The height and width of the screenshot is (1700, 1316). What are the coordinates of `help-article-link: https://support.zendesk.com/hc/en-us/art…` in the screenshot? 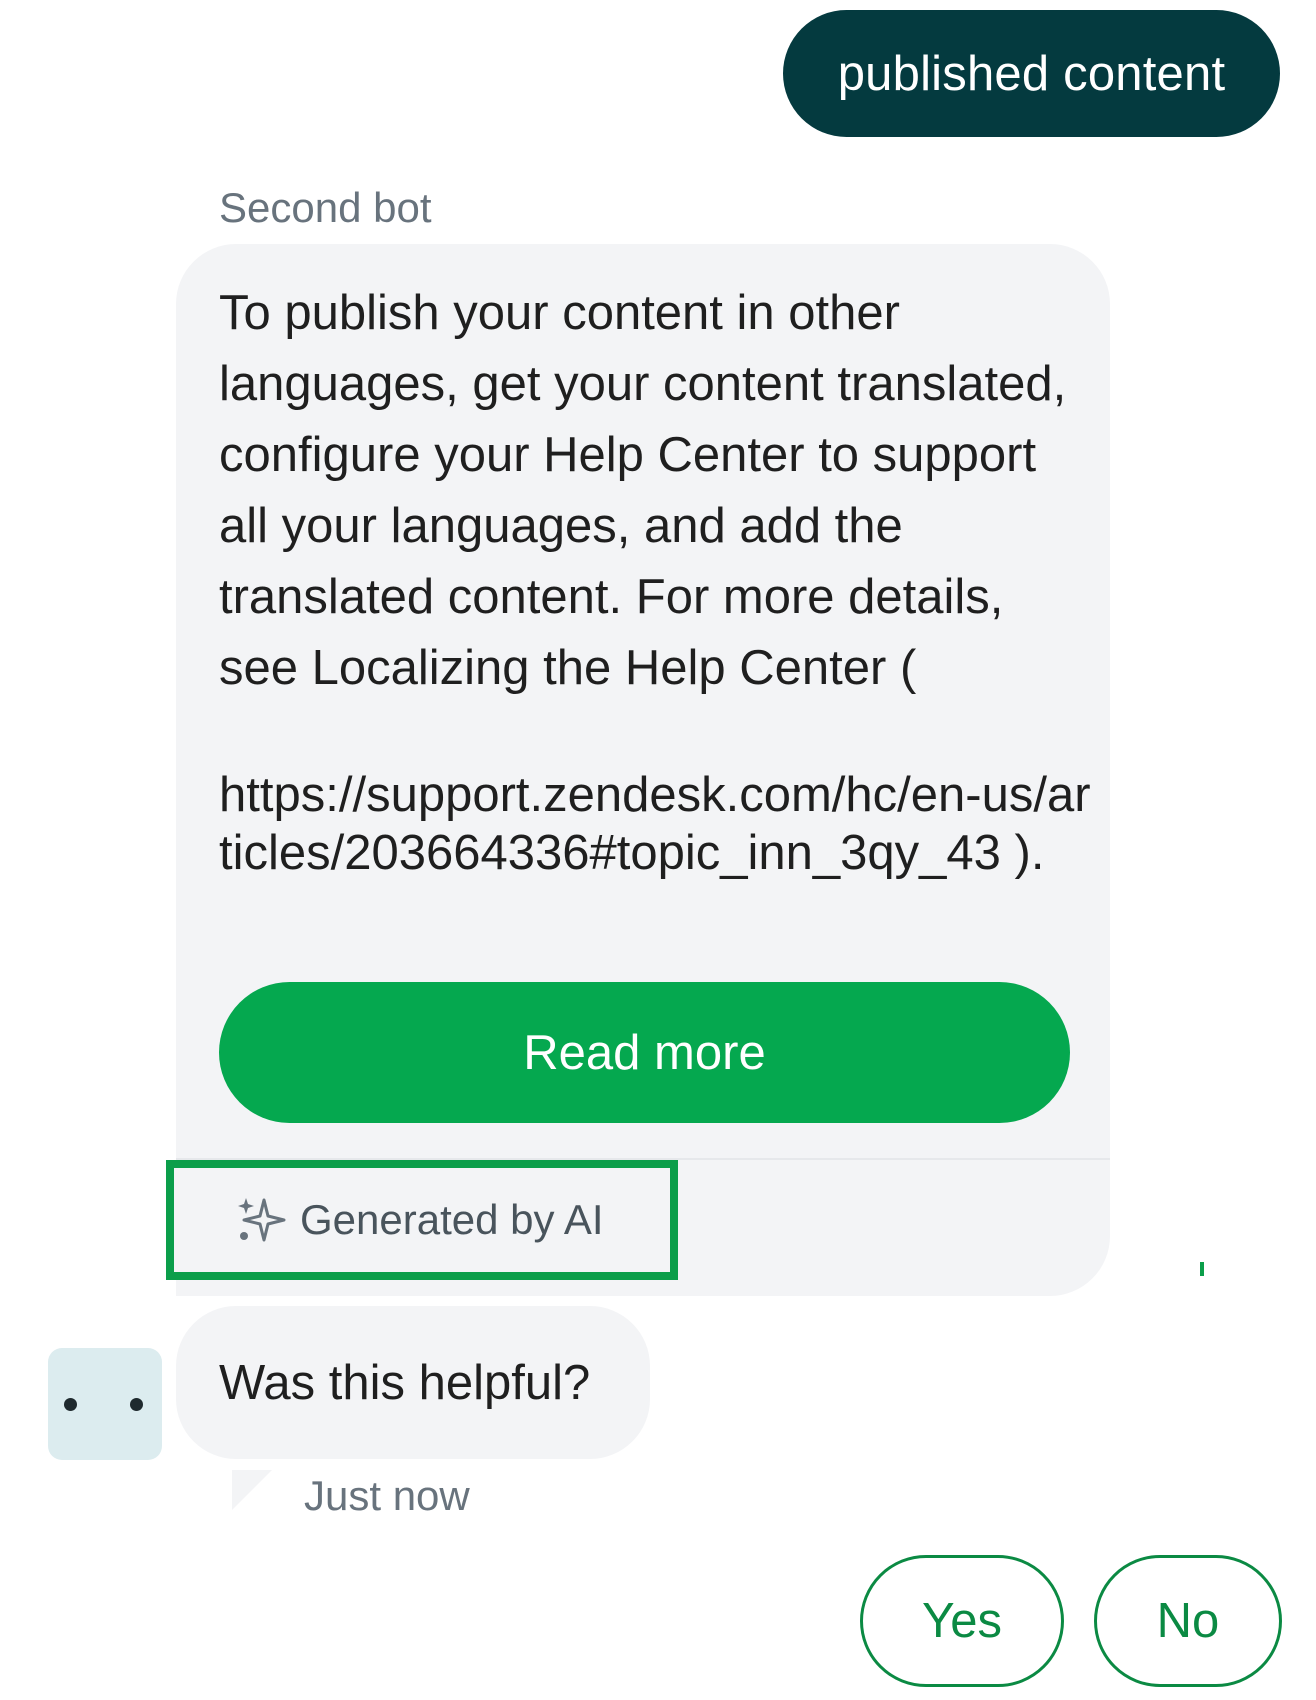 It's located at (659, 824).